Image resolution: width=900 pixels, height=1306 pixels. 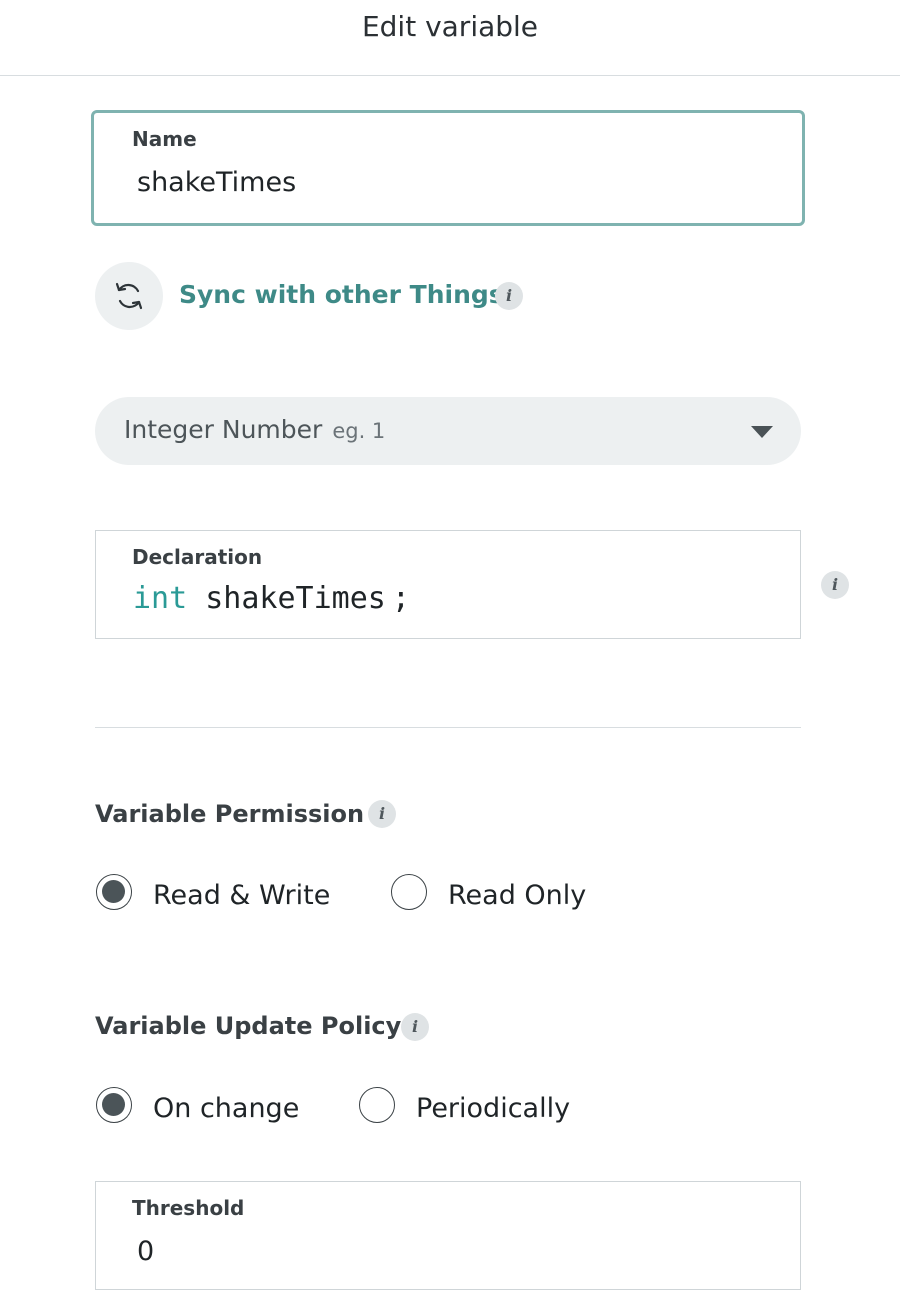 What do you see at coordinates (248, 1026) in the screenshot?
I see `update-policy-title: Variable Update Policy` at bounding box center [248, 1026].